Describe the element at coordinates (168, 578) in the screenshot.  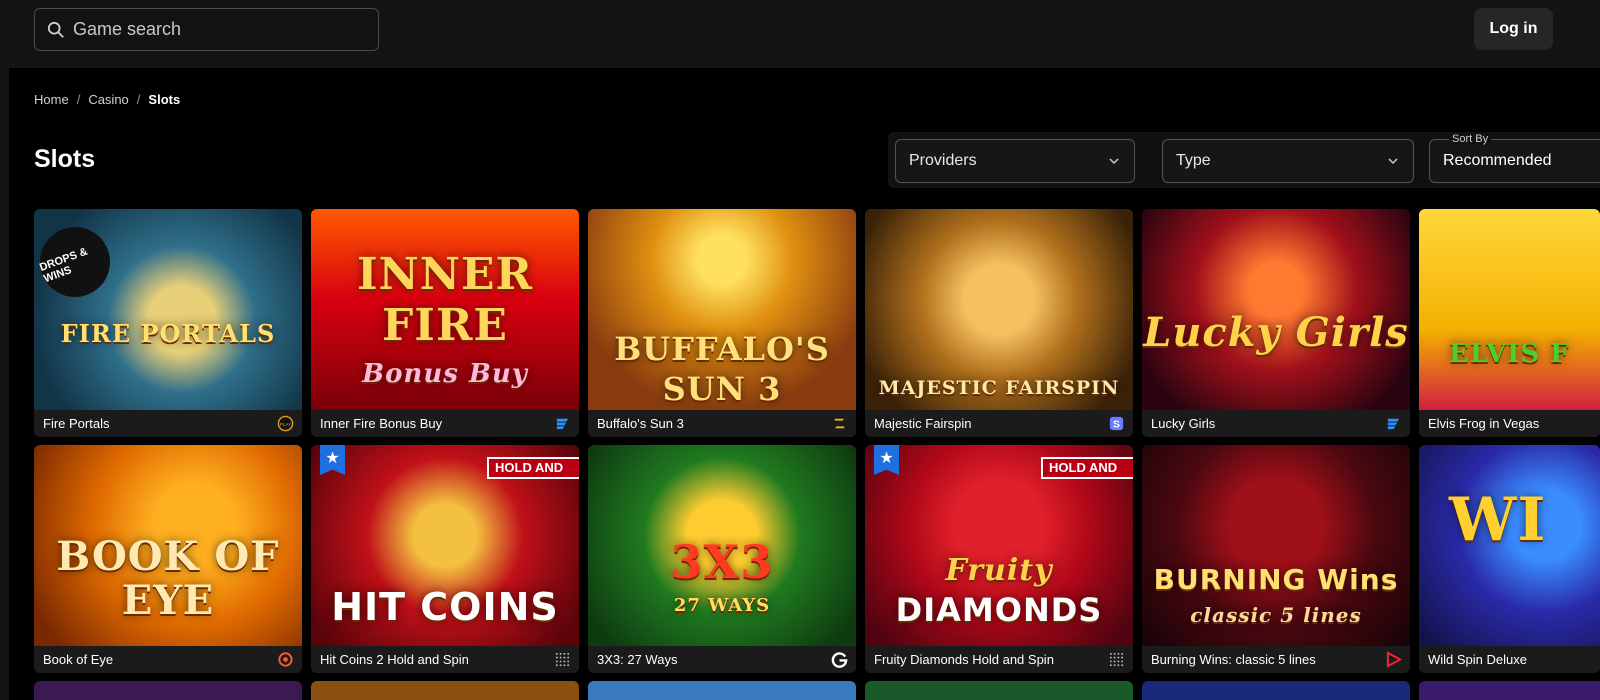
I see `game-art-title: BOOK OF EYE` at that location.